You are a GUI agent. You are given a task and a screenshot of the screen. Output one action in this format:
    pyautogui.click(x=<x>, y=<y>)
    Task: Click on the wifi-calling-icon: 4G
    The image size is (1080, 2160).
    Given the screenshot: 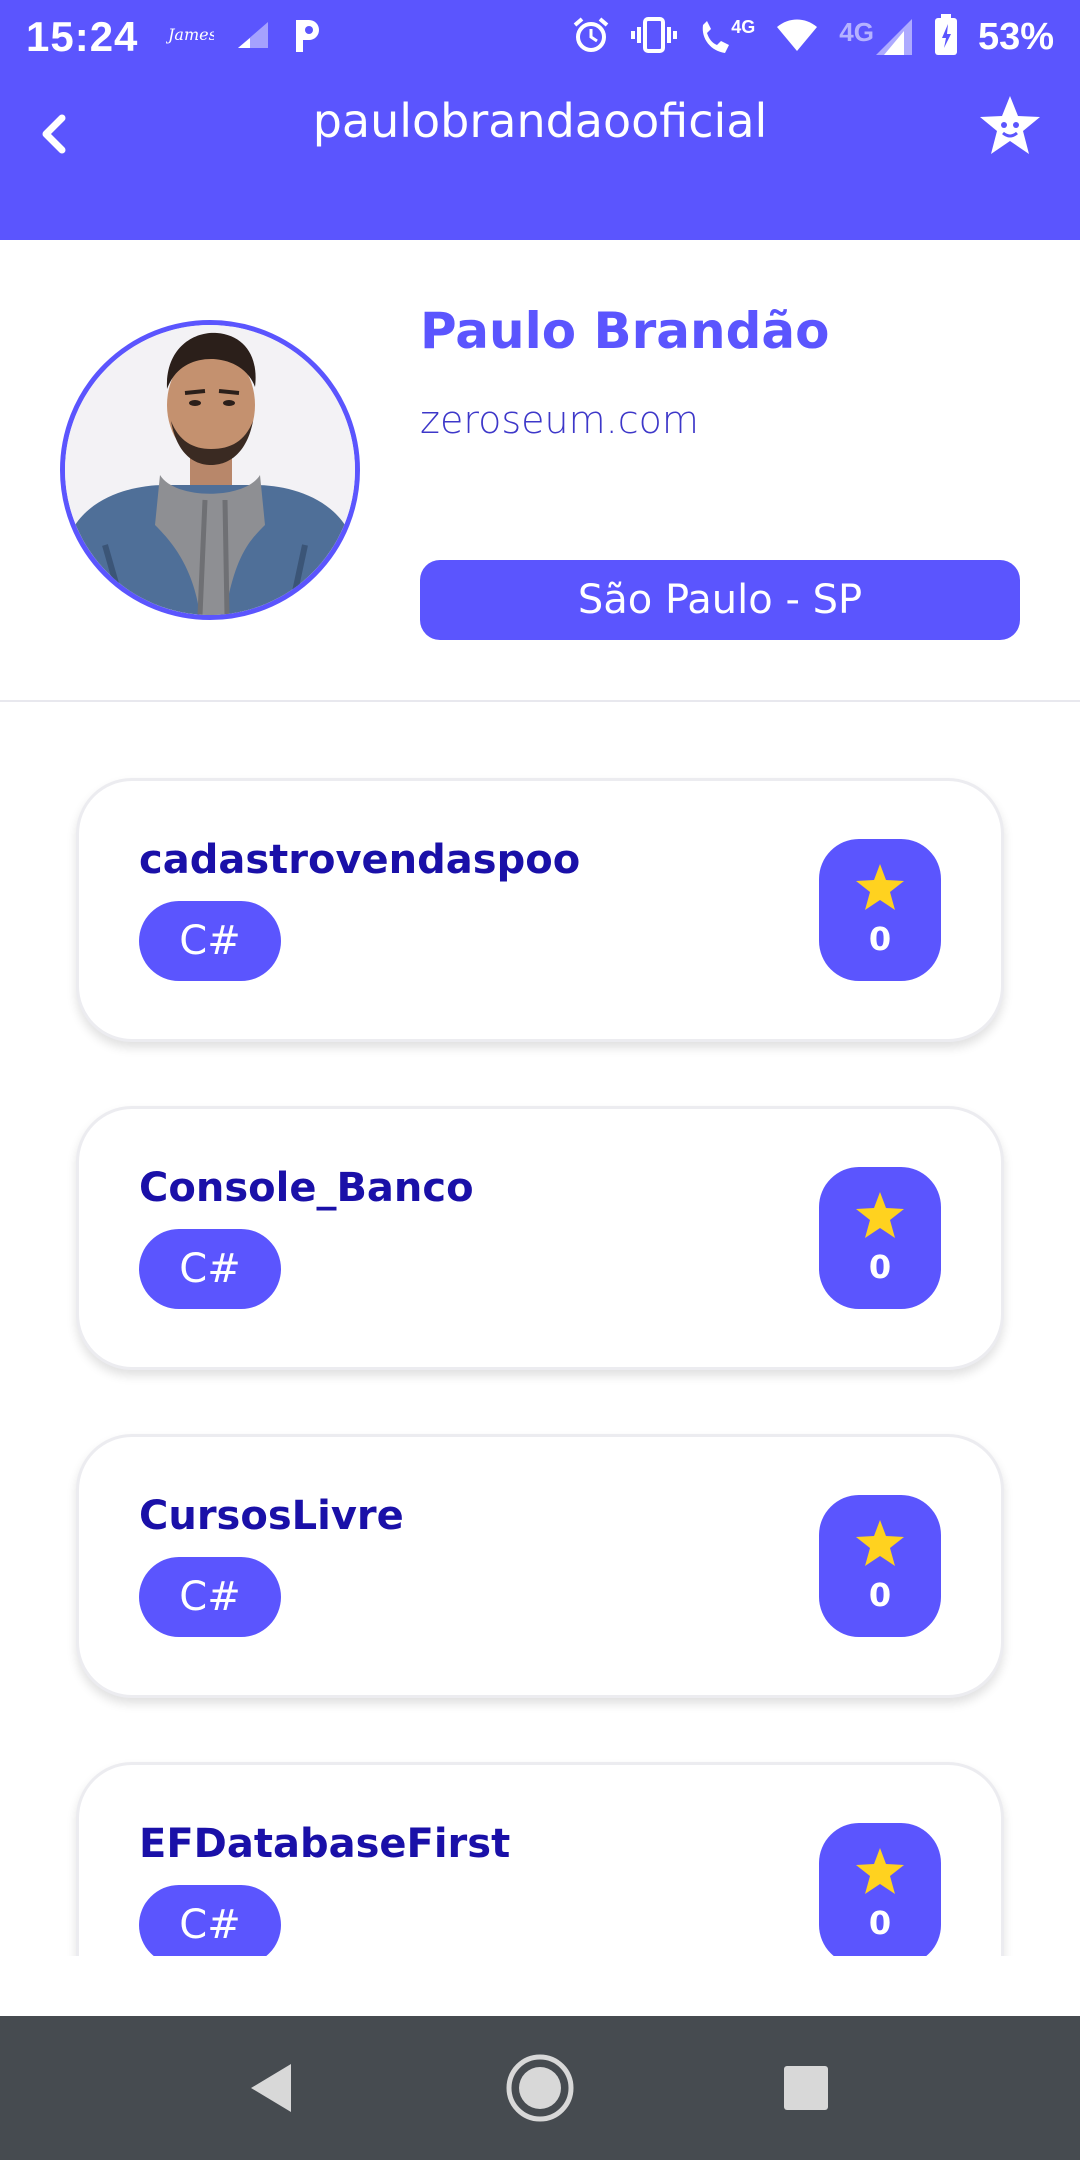 What is the action you would take?
    pyautogui.click(x=726, y=37)
    